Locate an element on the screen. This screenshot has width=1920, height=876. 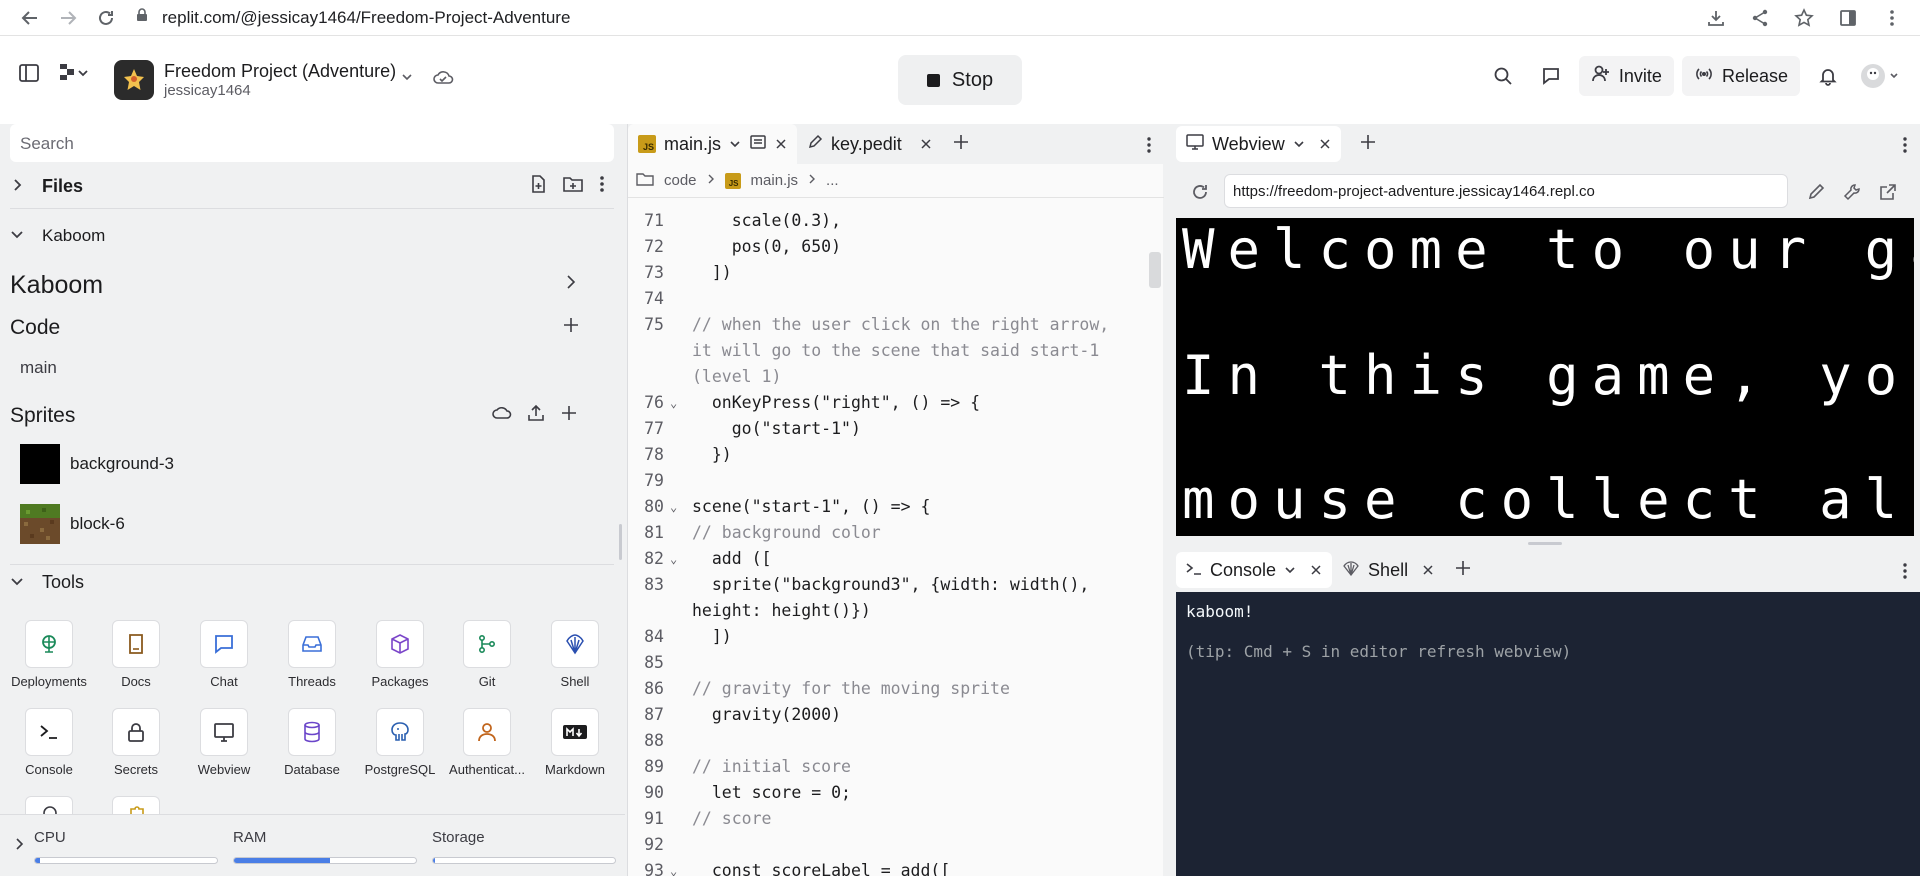
new-folder-icon is located at coordinates (573, 186).